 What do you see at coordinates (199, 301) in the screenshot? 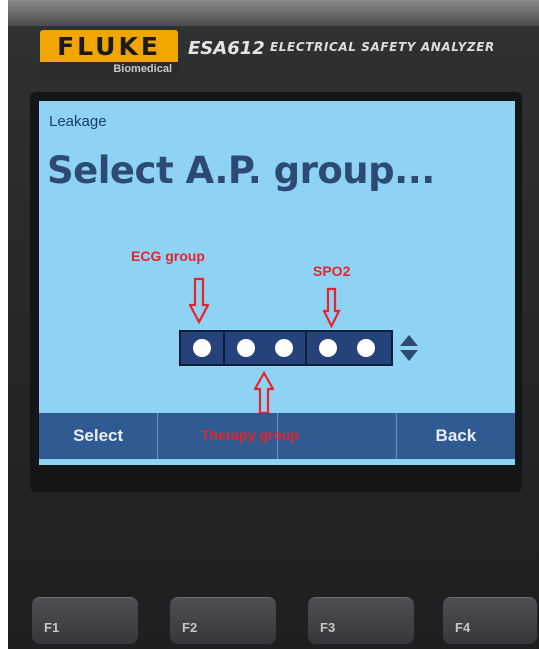
I see `ecg-arrow-icon` at bounding box center [199, 301].